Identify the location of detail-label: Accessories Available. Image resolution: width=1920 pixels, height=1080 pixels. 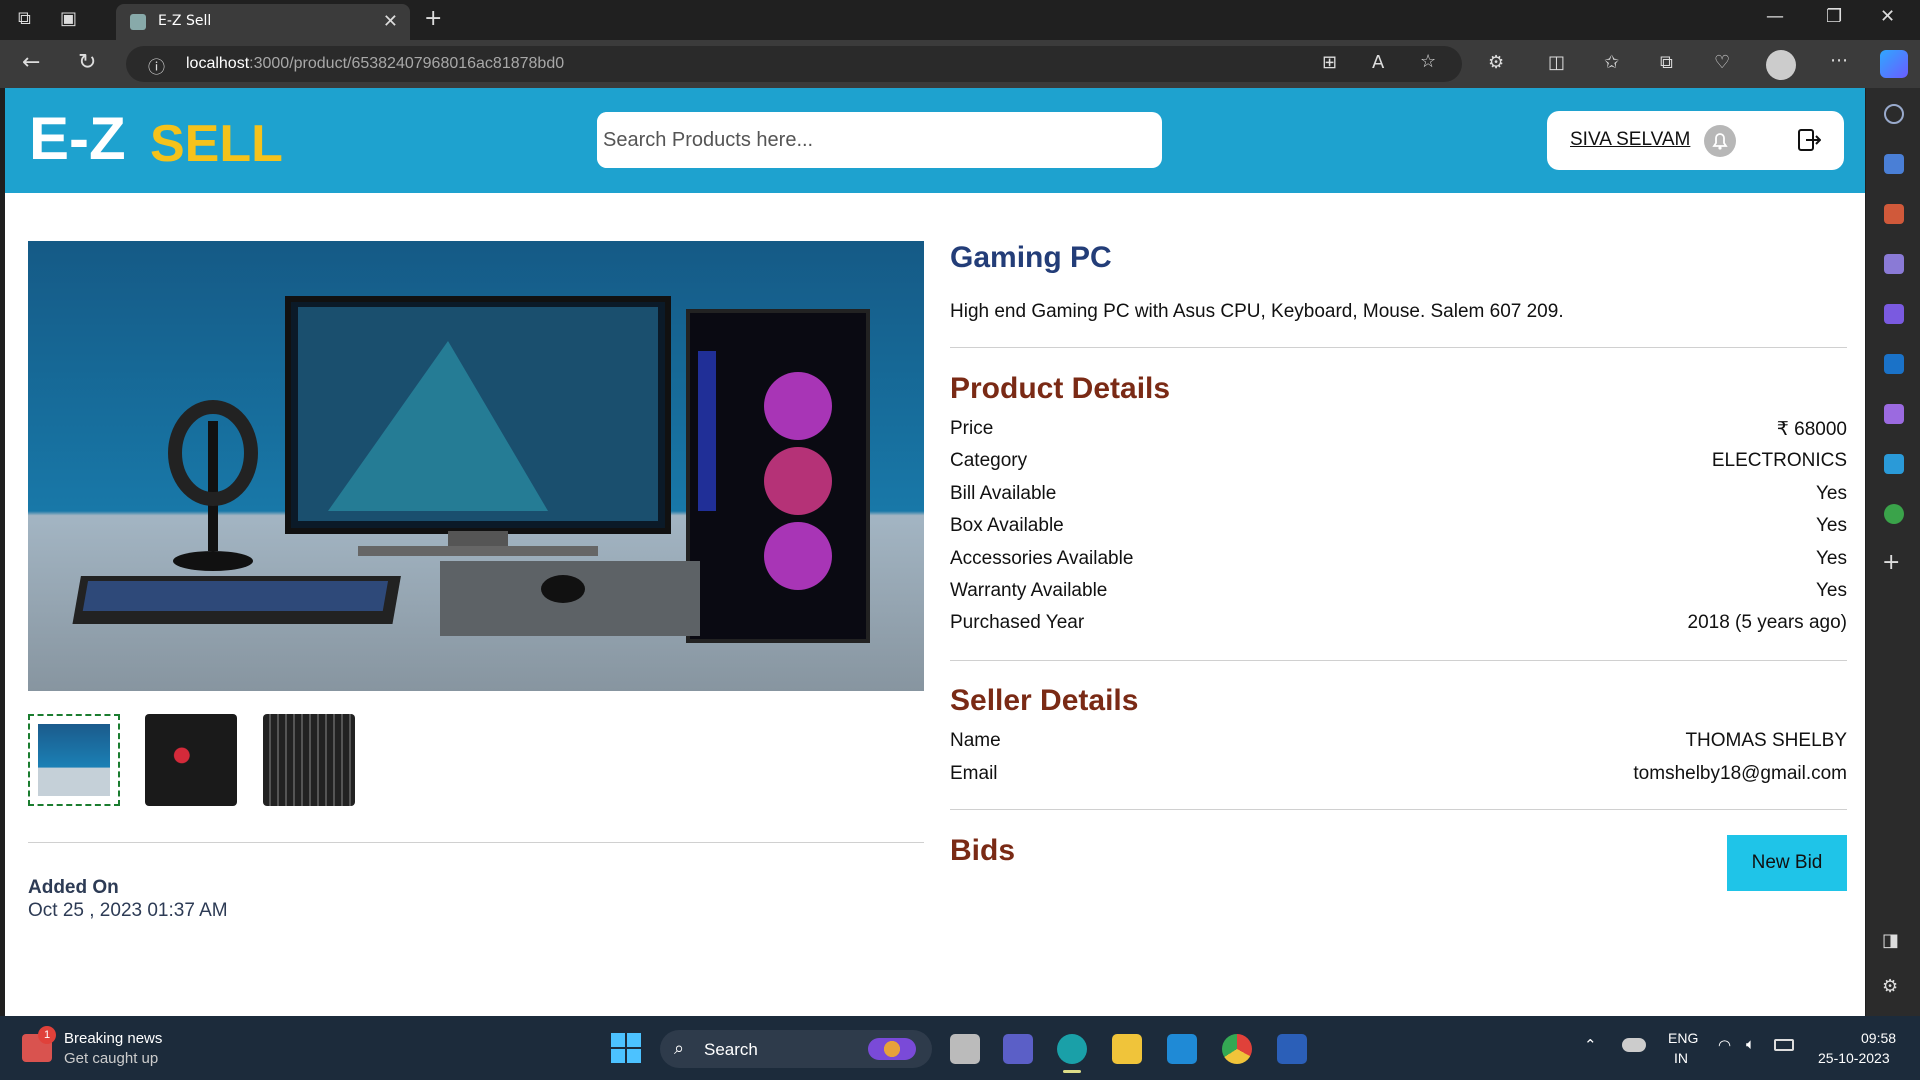
(1042, 558).